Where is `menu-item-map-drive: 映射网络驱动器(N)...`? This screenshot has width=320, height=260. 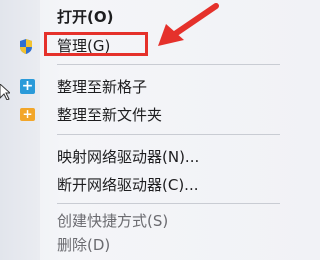
menu-item-map-drive: 映射网络驱动器(N)... is located at coordinates (140, 157).